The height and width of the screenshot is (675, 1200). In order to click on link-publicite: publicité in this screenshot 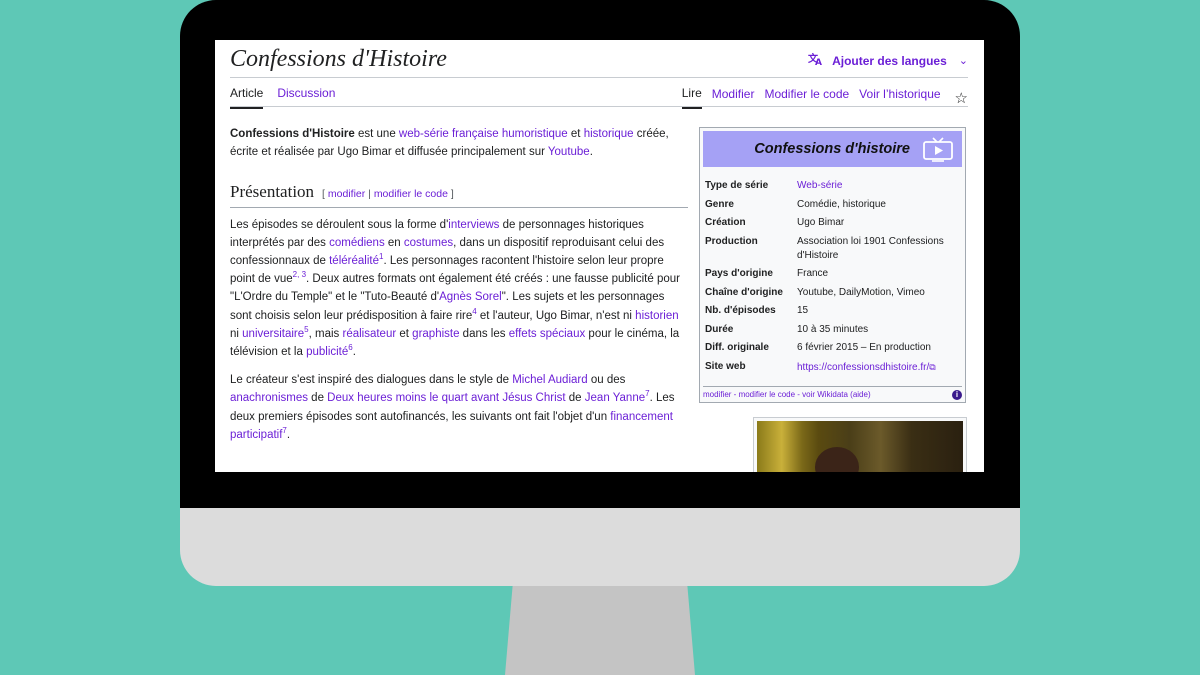, I will do `click(327, 352)`.